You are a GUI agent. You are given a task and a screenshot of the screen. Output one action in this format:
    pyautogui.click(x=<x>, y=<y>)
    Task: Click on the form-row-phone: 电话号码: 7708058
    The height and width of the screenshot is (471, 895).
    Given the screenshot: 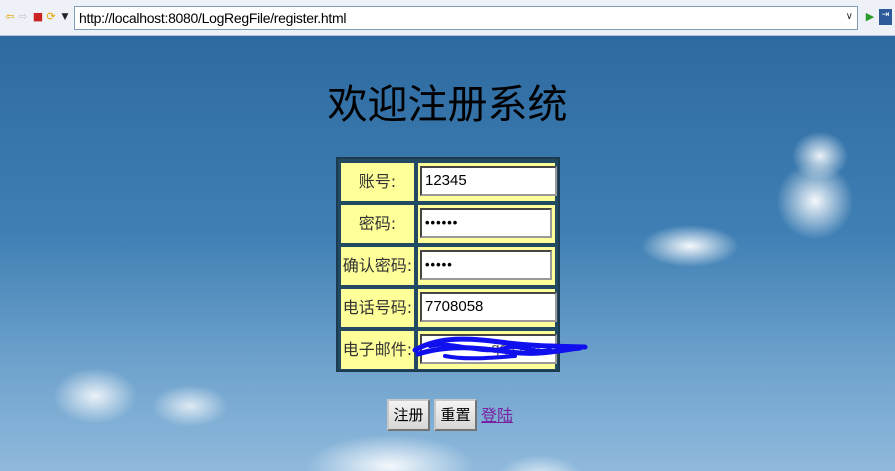 What is the action you would take?
    pyautogui.click(x=449, y=308)
    